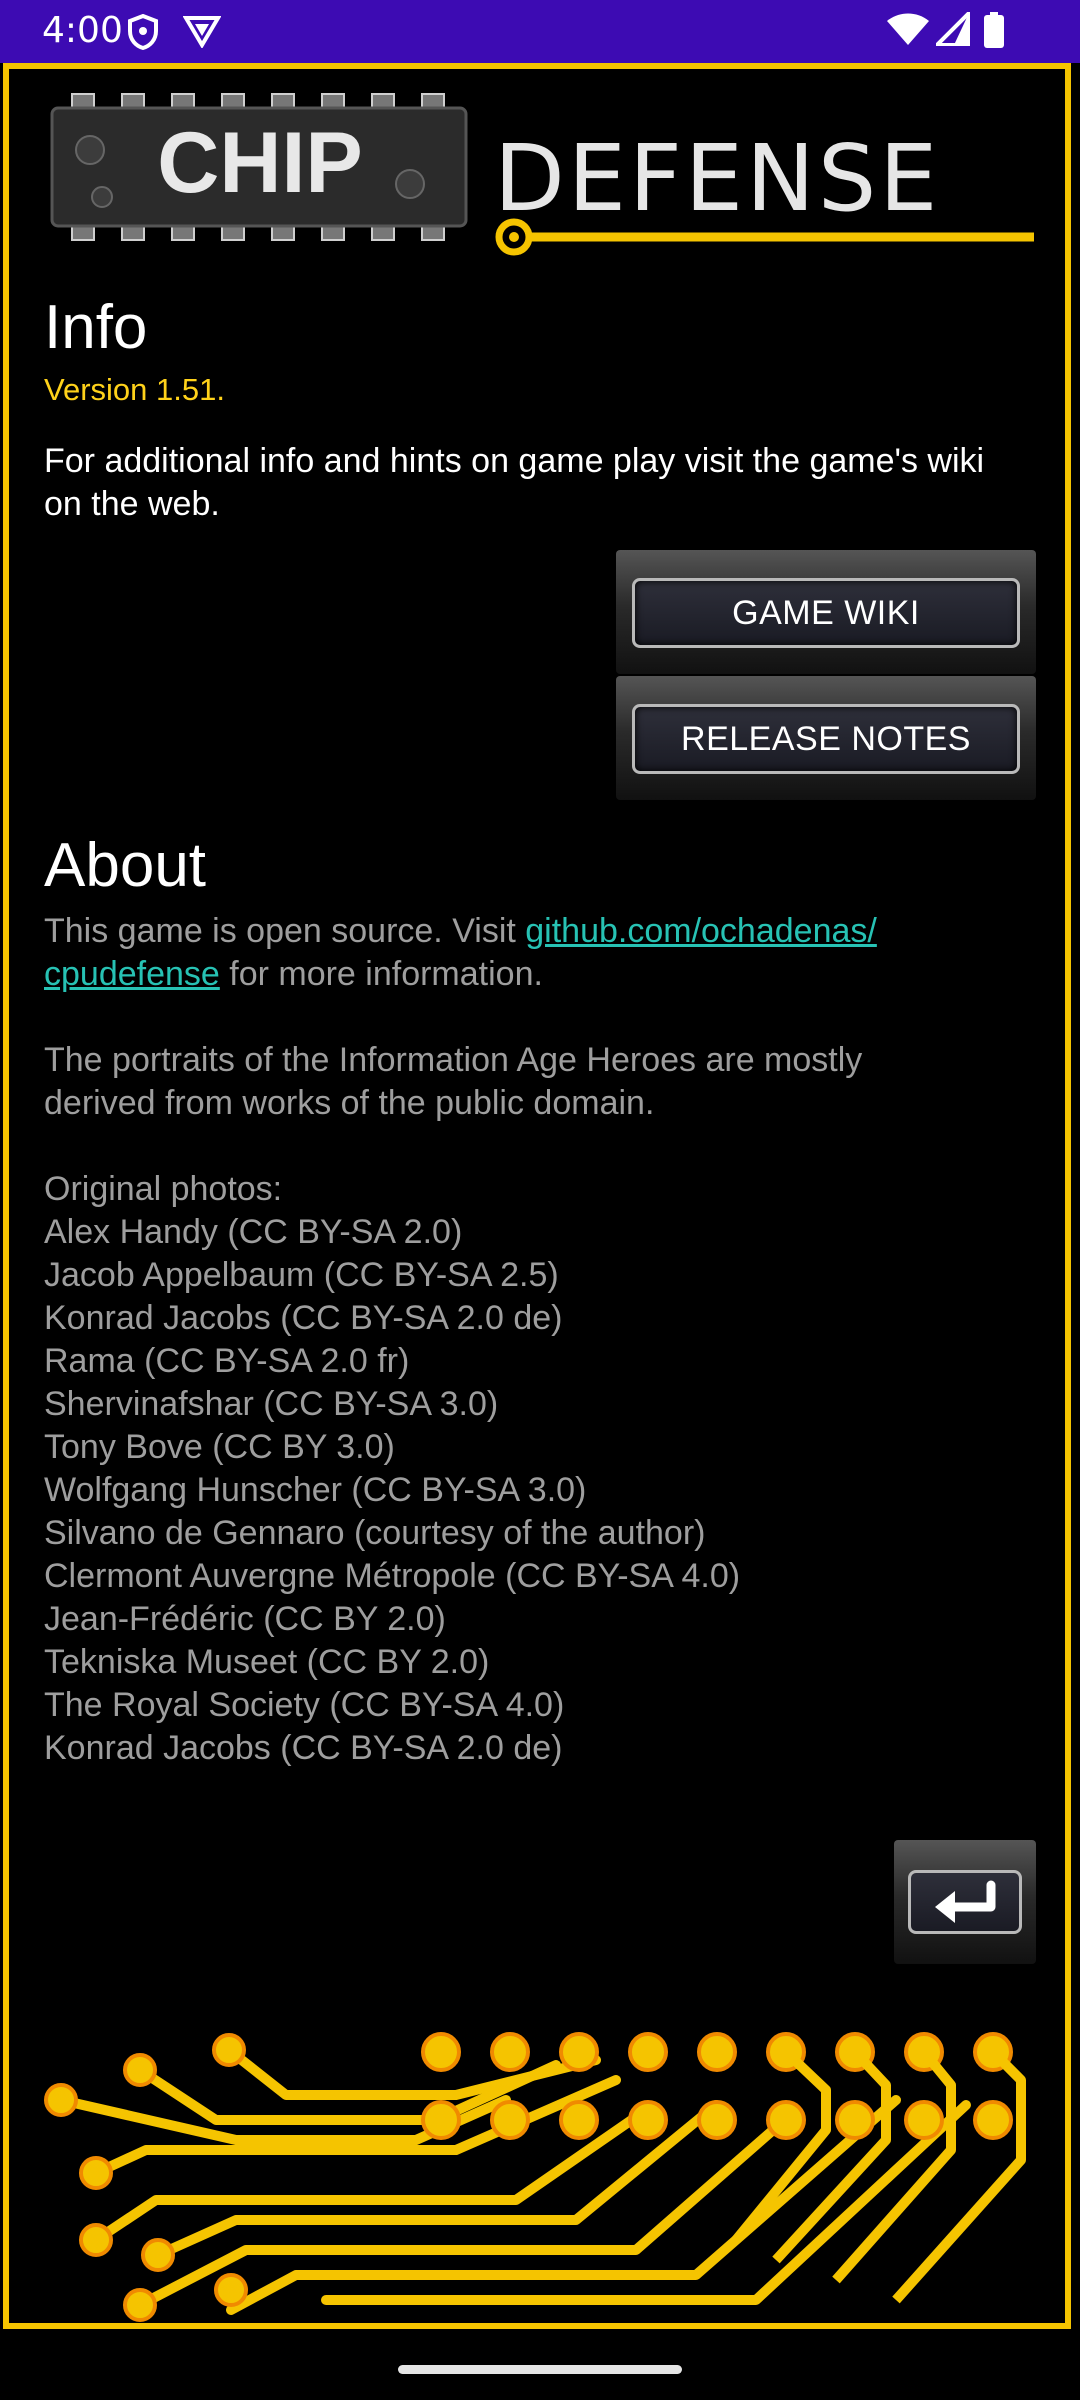 The image size is (1080, 2400). I want to click on logo-defense-text: DEFENSE, so click(717, 178).